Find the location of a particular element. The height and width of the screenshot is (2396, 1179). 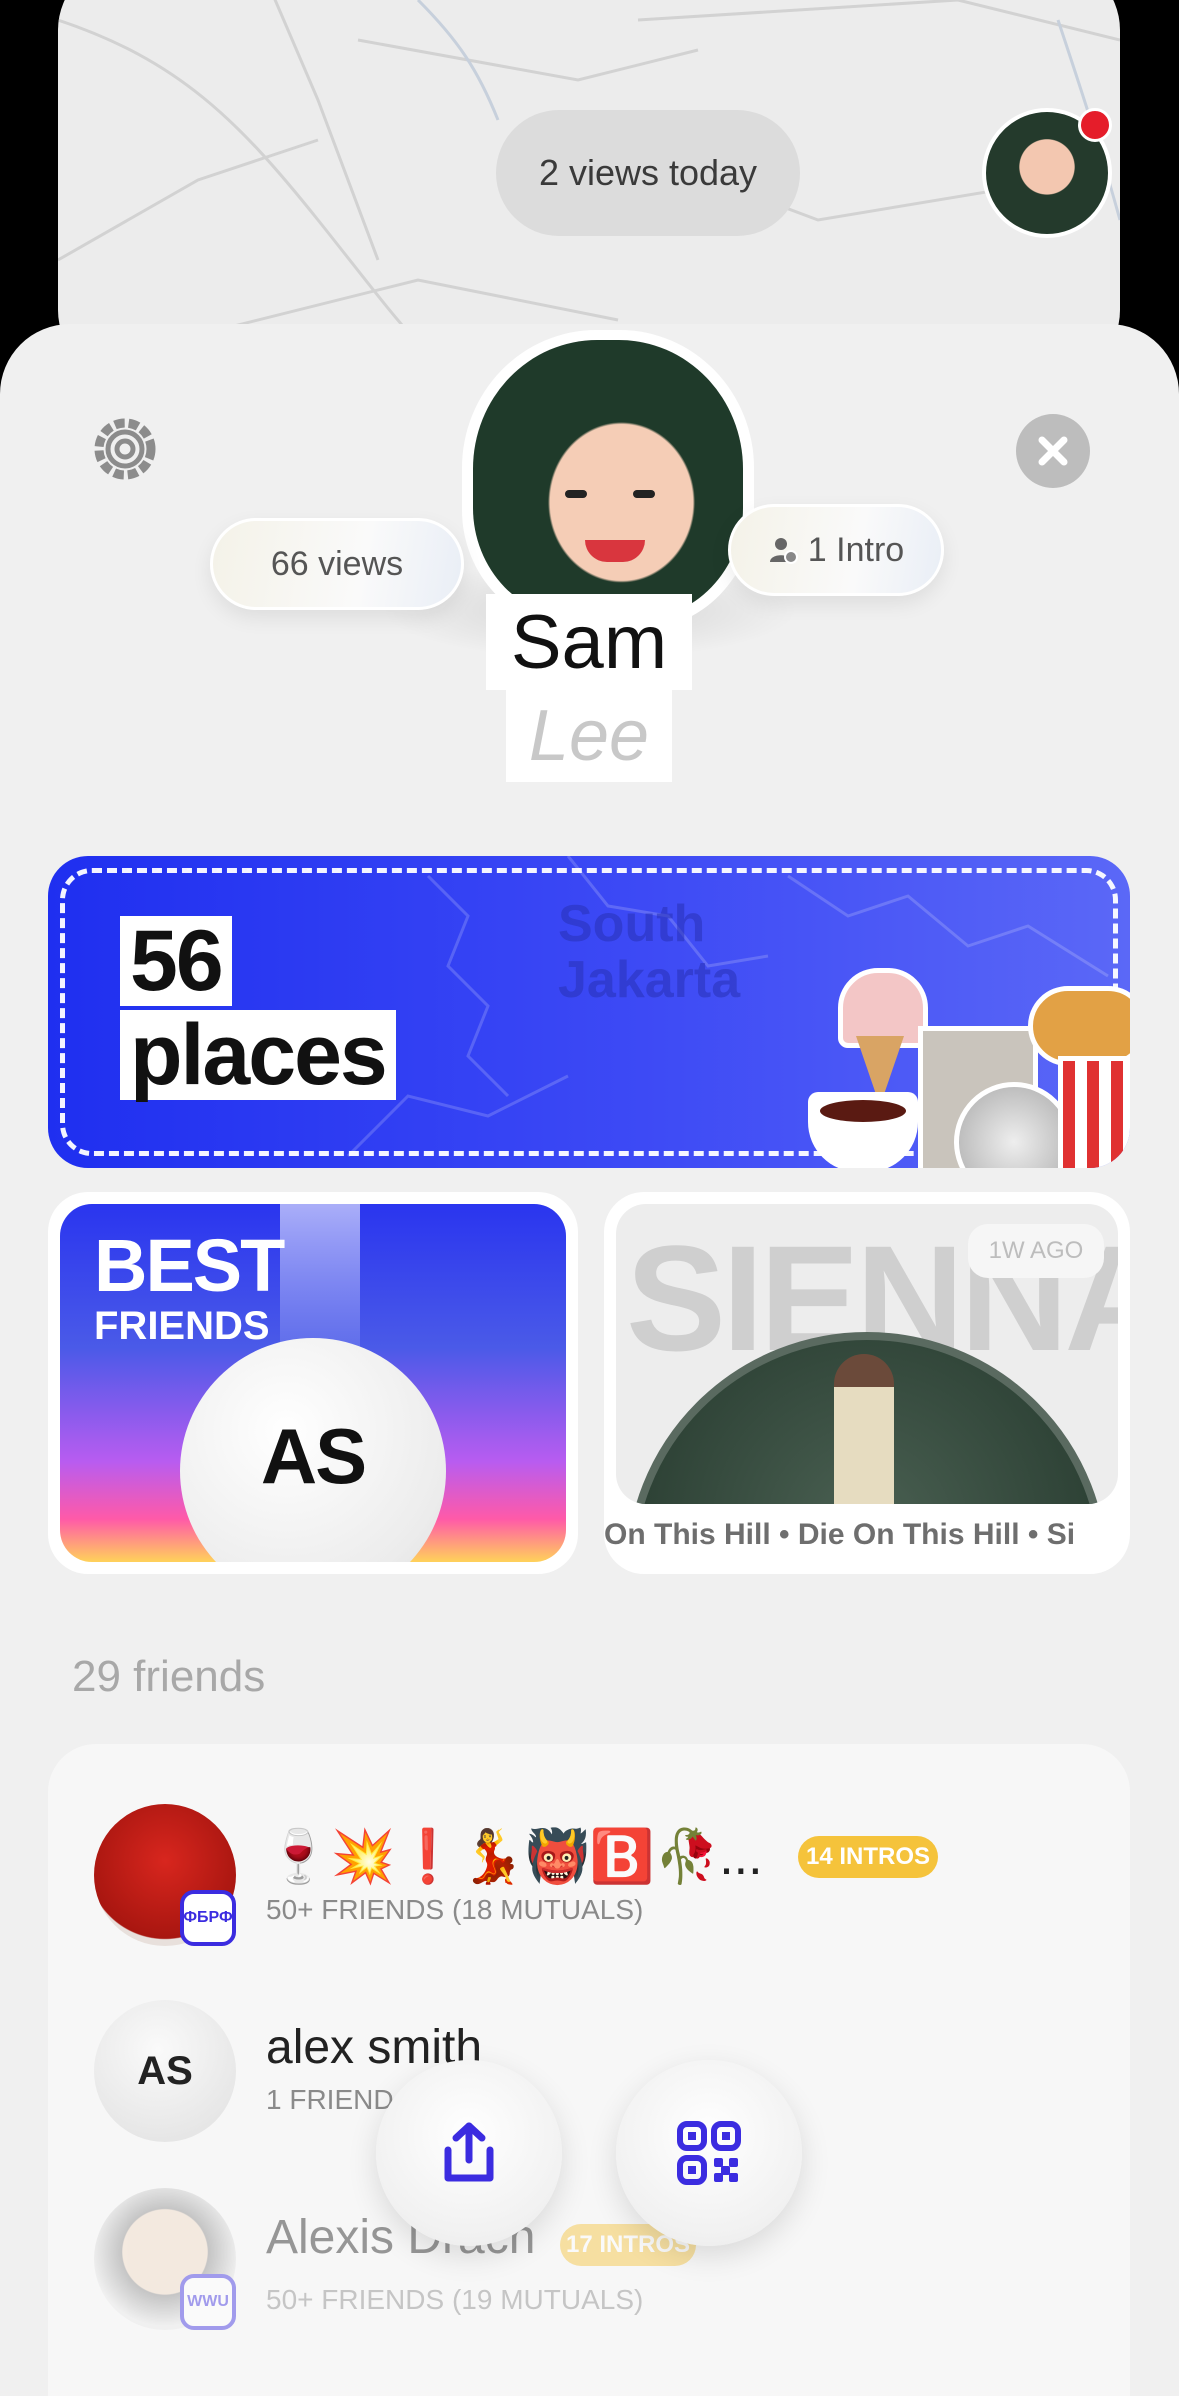

best-friends-card: BEST FRIENDS AS is located at coordinates (313, 1383).